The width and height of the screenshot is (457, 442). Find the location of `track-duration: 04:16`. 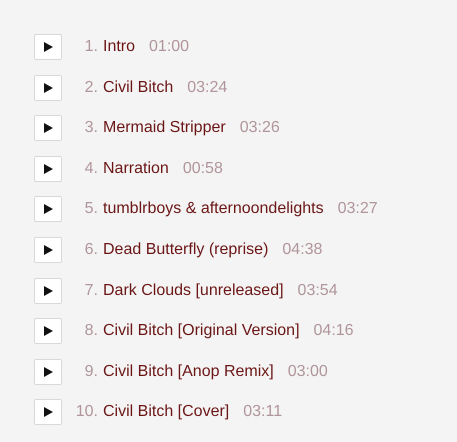

track-duration: 04:16 is located at coordinates (334, 331).